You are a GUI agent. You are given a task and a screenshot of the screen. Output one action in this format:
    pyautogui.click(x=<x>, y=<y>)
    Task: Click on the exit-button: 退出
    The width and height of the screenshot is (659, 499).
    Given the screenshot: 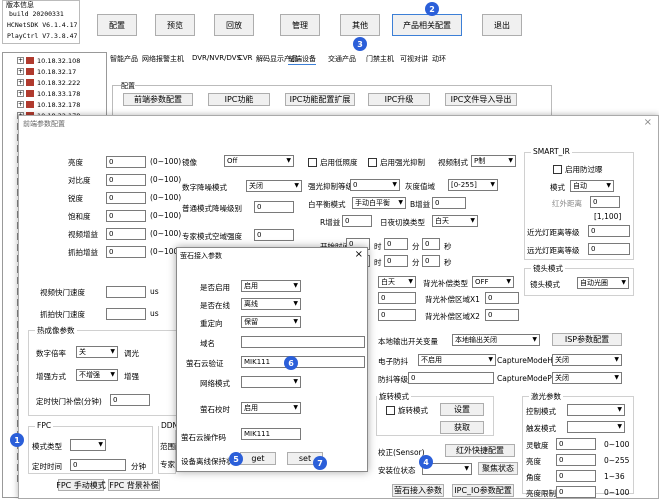 What is the action you would take?
    pyautogui.click(x=502, y=25)
    